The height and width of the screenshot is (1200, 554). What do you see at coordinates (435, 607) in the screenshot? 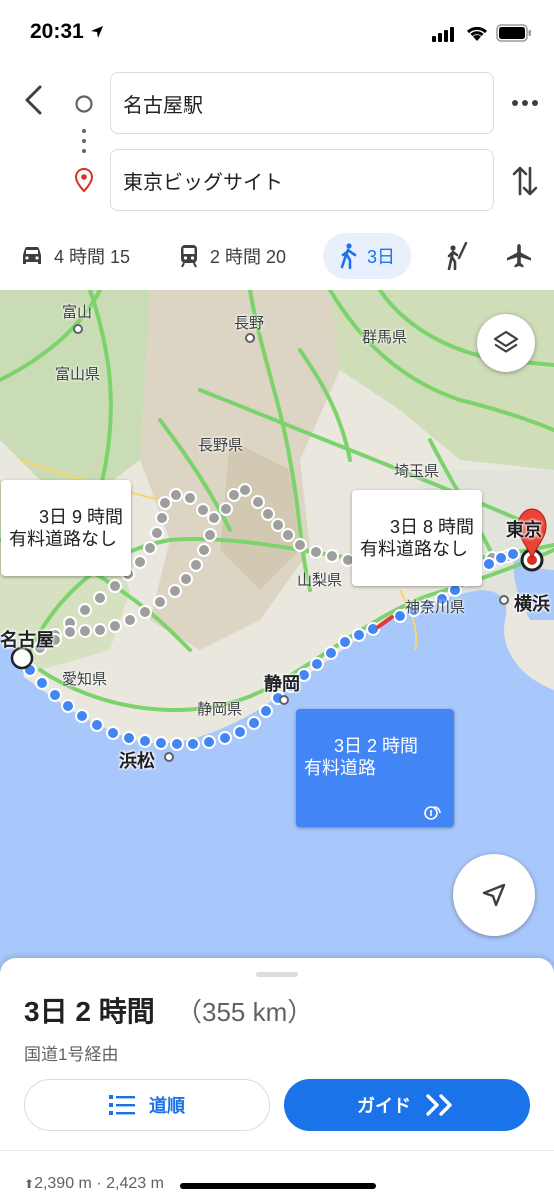
I see `place-label-kanagawa-pref: 神奈川県` at bounding box center [435, 607].